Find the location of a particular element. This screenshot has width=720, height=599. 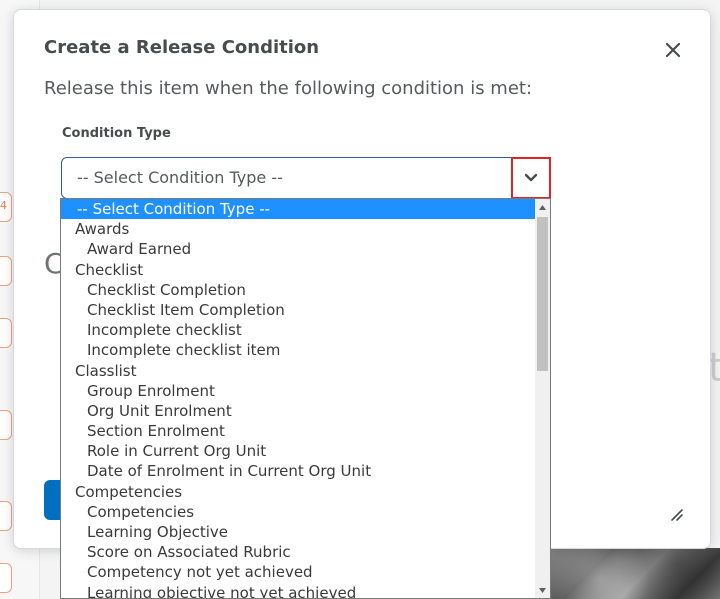

dropdown-option: Role in Current Org Unit is located at coordinates (298, 451).